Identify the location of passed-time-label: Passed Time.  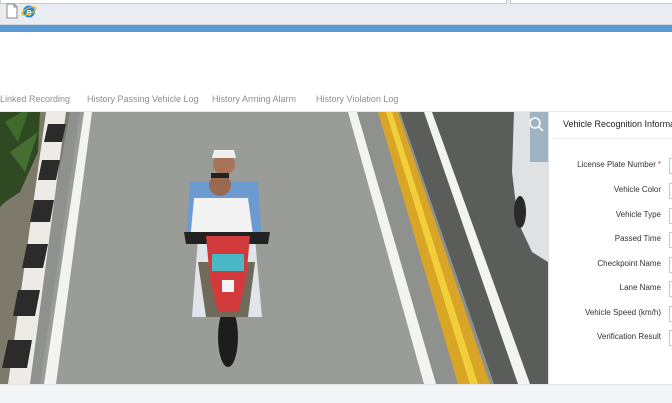
(637, 238).